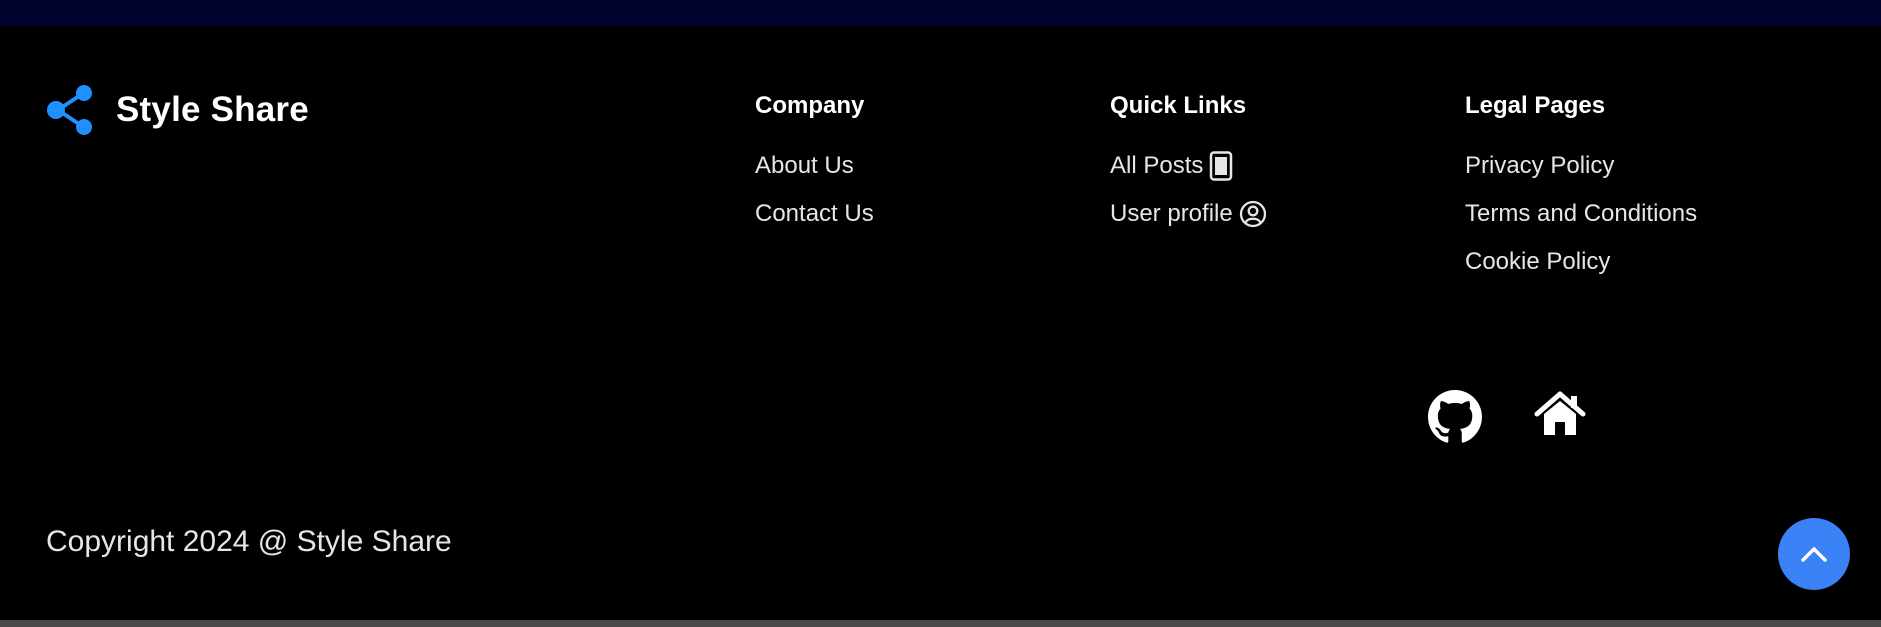 The image size is (1881, 627). I want to click on terms-and-conditions-link-label: Terms and Conditions, so click(1581, 213).